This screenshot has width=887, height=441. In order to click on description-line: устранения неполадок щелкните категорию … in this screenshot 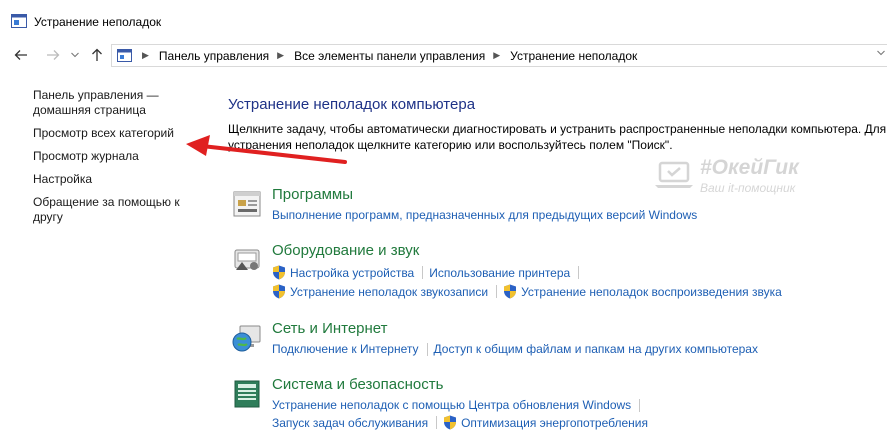, I will do `click(450, 145)`.